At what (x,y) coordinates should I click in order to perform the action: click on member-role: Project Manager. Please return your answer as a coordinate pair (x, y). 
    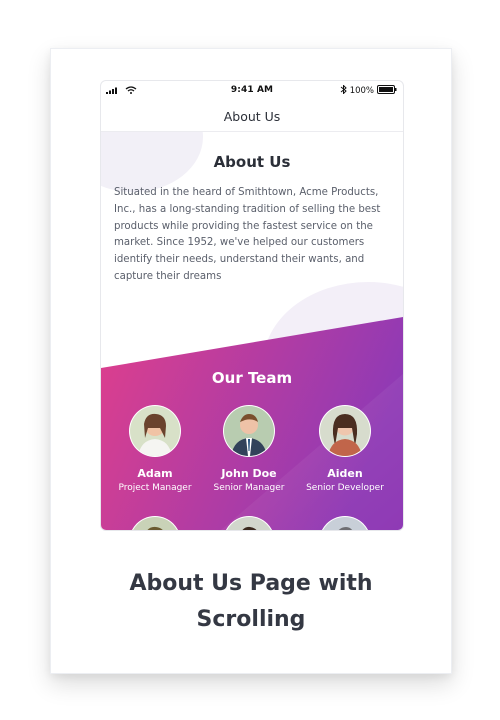
    Looking at the image, I should click on (155, 488).